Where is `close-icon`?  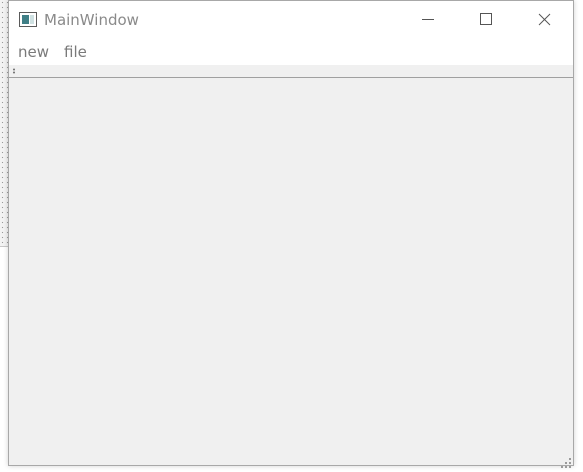 close-icon is located at coordinates (544, 19).